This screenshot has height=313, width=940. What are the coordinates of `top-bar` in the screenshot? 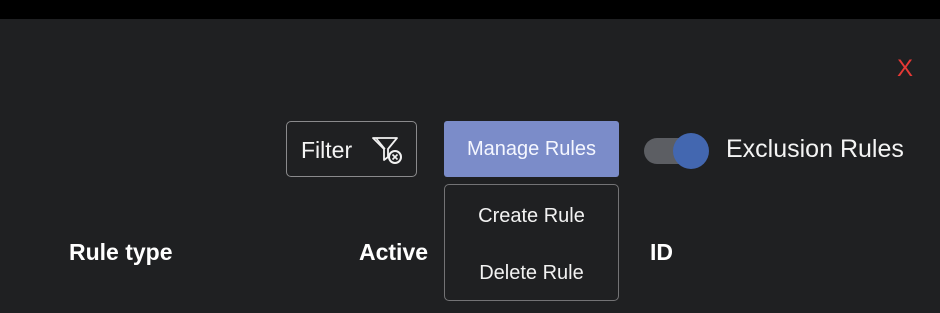 It's located at (470, 9).